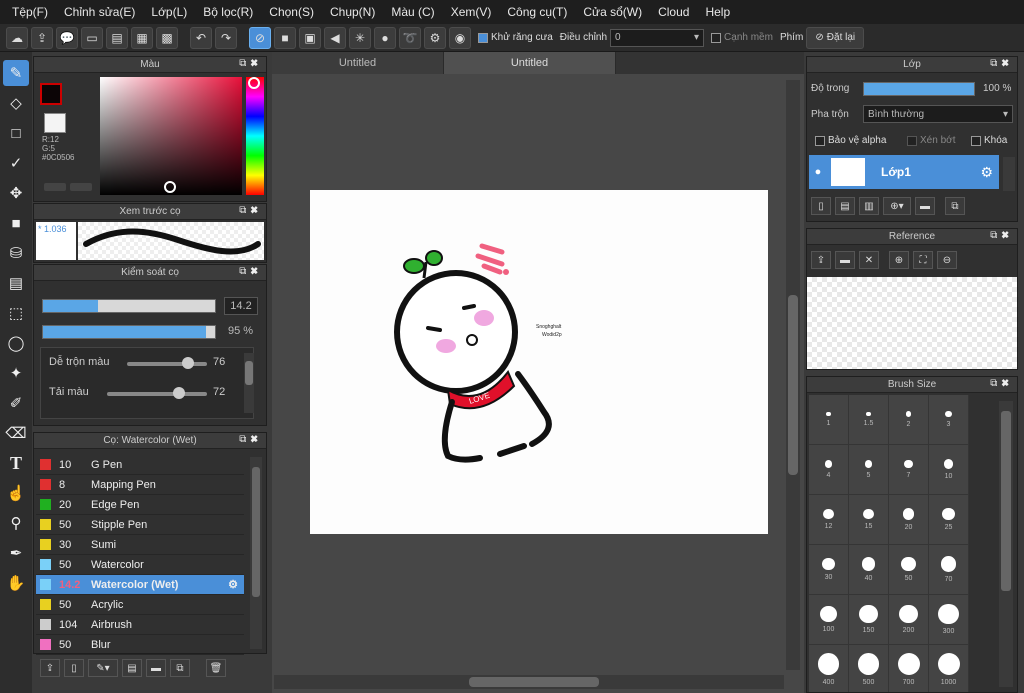  Describe the element at coordinates (140, 585) in the screenshot. I see `brush-item: 14.2 Watercolor (Wet) ⚙` at that location.